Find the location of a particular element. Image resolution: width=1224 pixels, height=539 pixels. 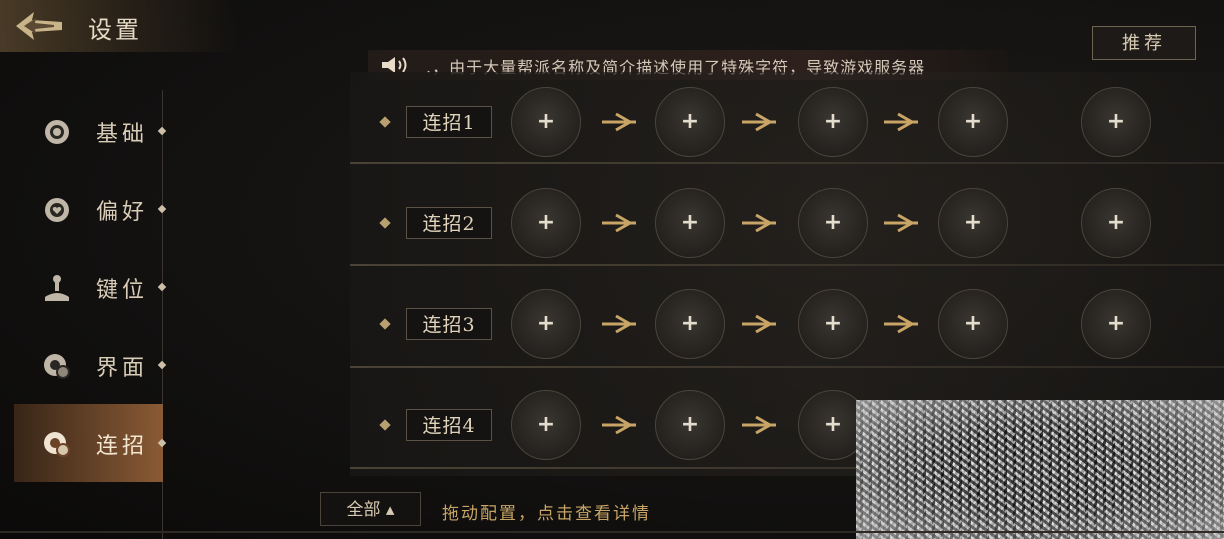

sidebar-item-interface: 界面 is located at coordinates (90, 365).